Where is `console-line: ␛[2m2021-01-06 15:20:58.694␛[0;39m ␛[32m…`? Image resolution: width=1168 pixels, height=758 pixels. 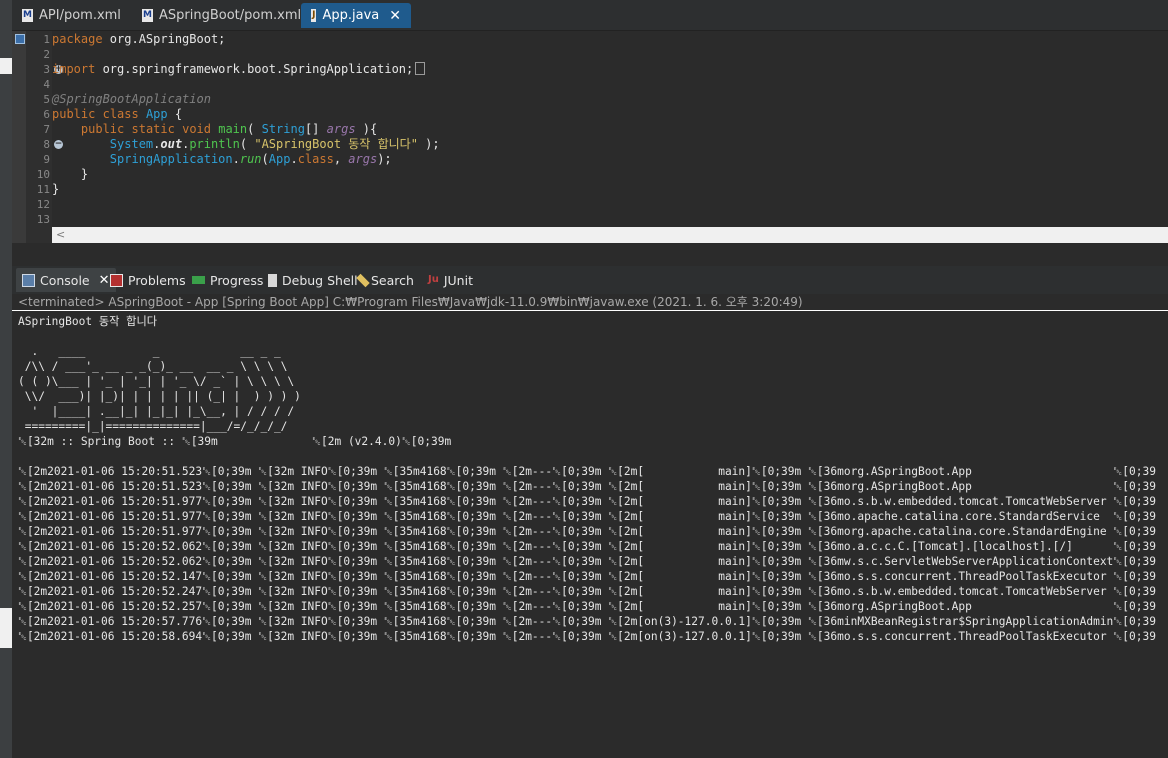
console-line: ␛[2m2021-01-06 15:20:58.694␛[0;39m ␛[32m… is located at coordinates (587, 636).